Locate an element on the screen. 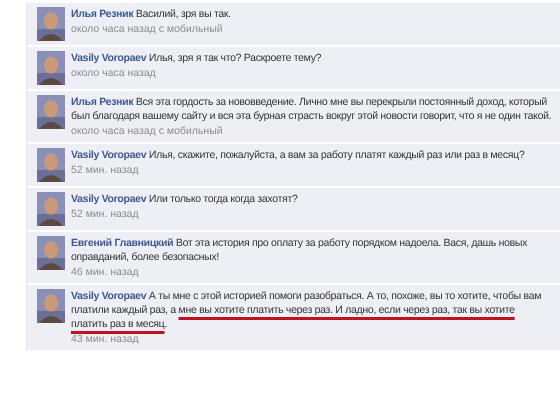  comment-text: Евгений Главницкий Вот эта история про оплату за работу порядком надоела. Вася, дашь новых оправданий, более безопасных! is located at coordinates (299, 250).